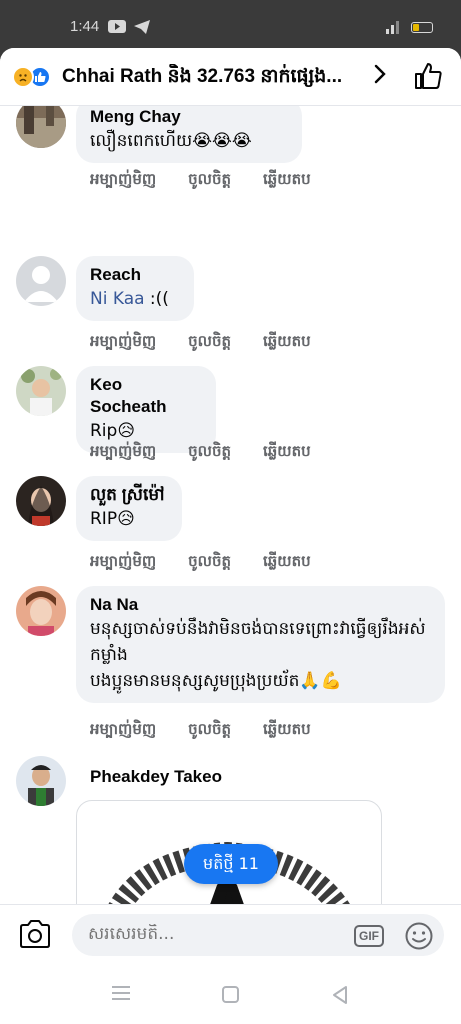 The image size is (461, 1024). I want to click on youtube-icon, so click(117, 26).